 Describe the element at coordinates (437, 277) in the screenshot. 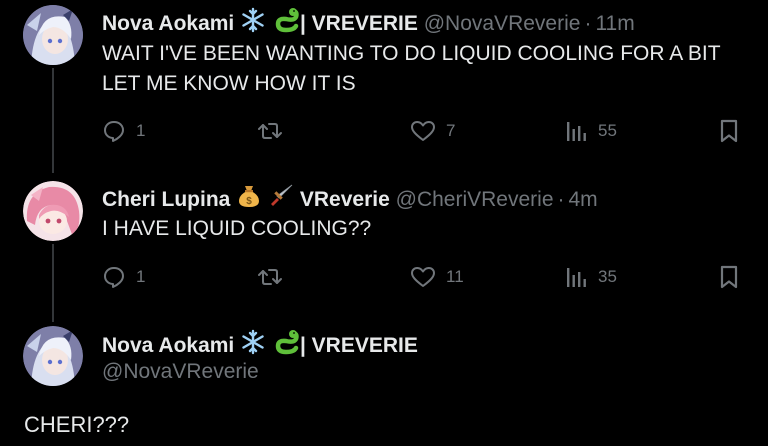

I see `like-button: 11` at that location.